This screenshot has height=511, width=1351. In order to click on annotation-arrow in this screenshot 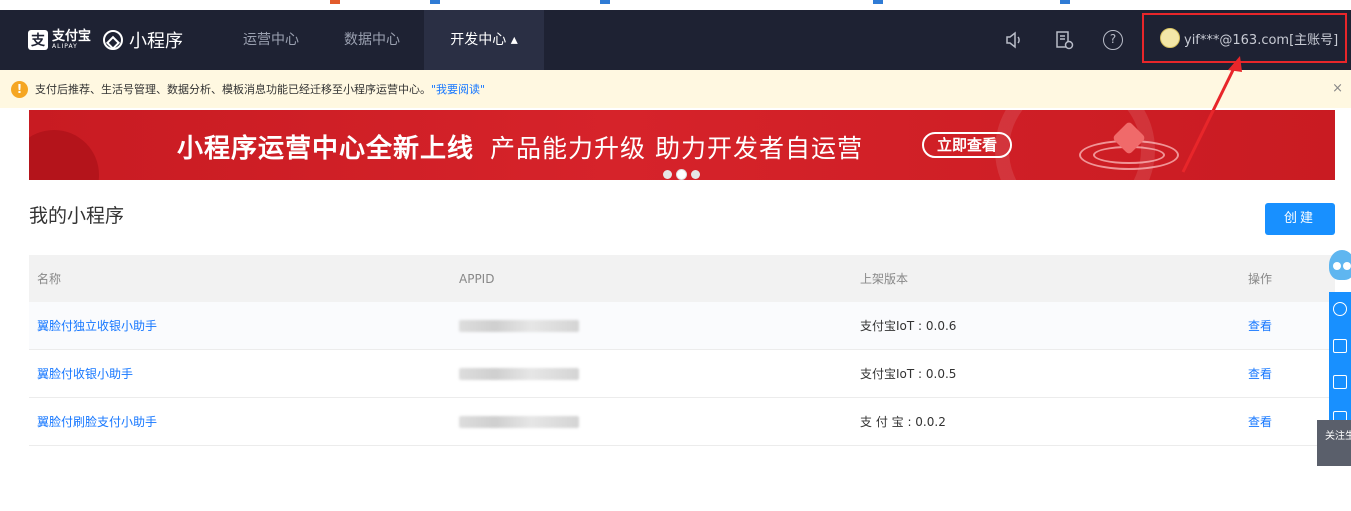, I will do `click(1211, 114)`.